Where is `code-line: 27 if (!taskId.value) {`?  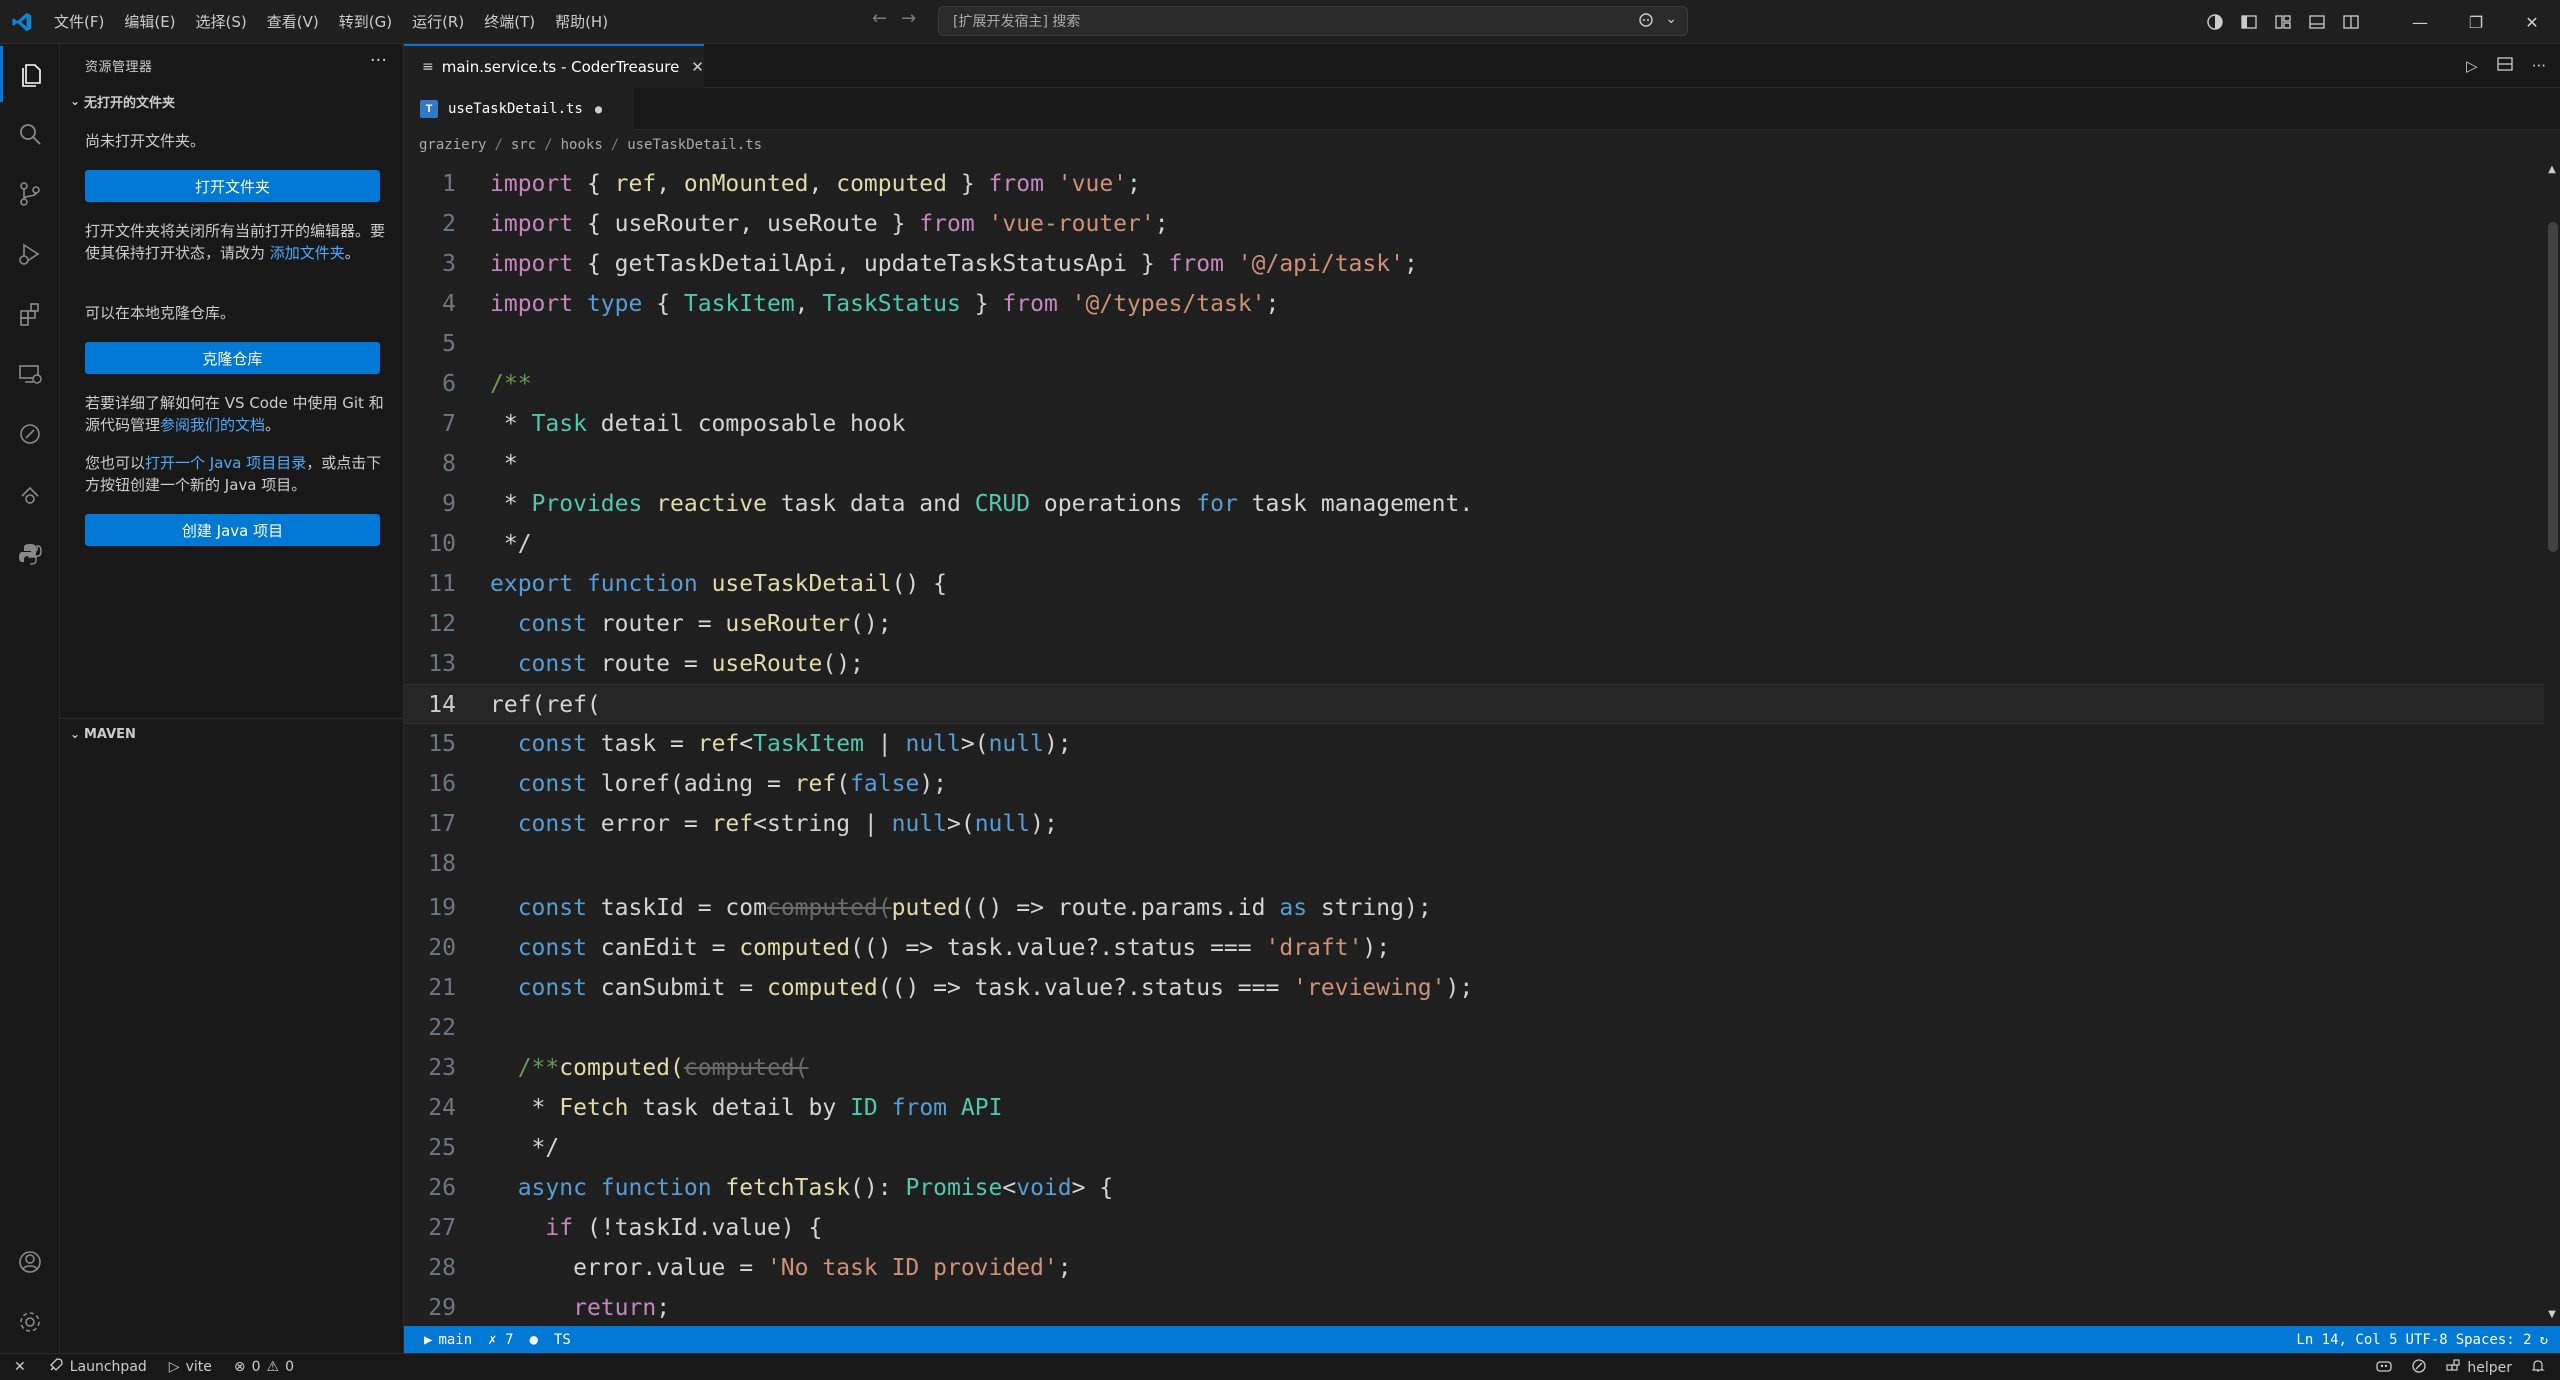
code-line: 27 if (!taskId.value) { is located at coordinates (1474, 1228).